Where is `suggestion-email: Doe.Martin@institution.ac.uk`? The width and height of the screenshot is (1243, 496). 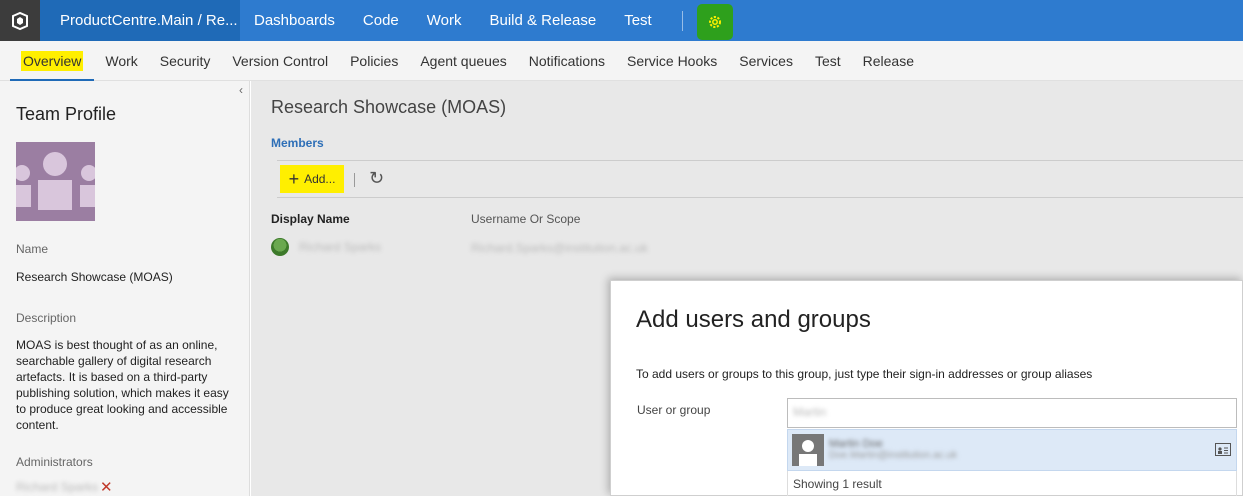
suggestion-email: Doe.Martin@institution.ac.uk is located at coordinates (893, 455).